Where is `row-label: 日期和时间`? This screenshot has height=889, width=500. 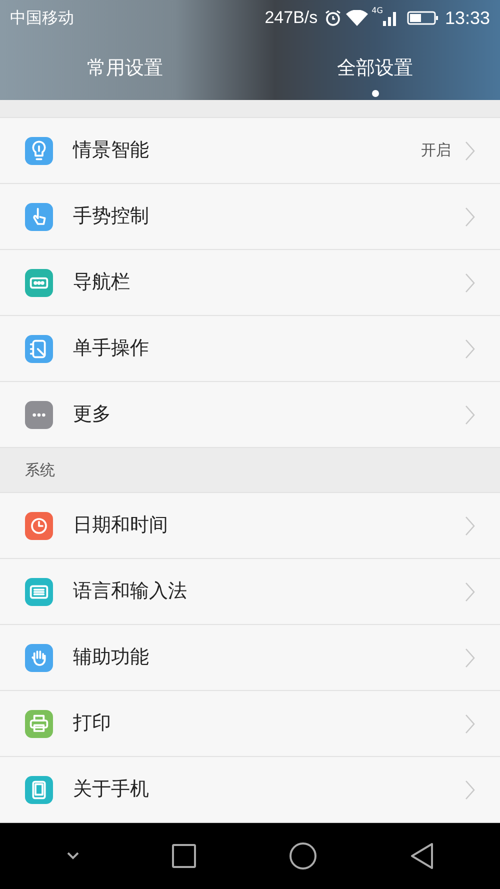 row-label: 日期和时间 is located at coordinates (121, 525).